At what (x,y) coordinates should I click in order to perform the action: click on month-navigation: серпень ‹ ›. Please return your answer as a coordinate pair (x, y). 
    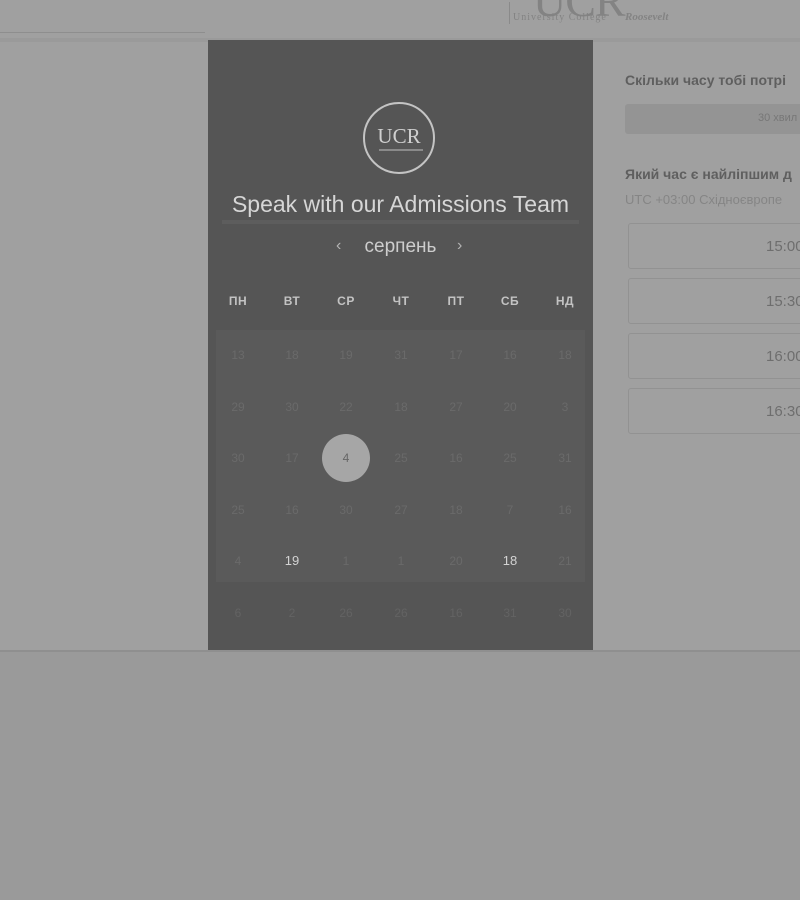
    Looking at the image, I should click on (400, 249).